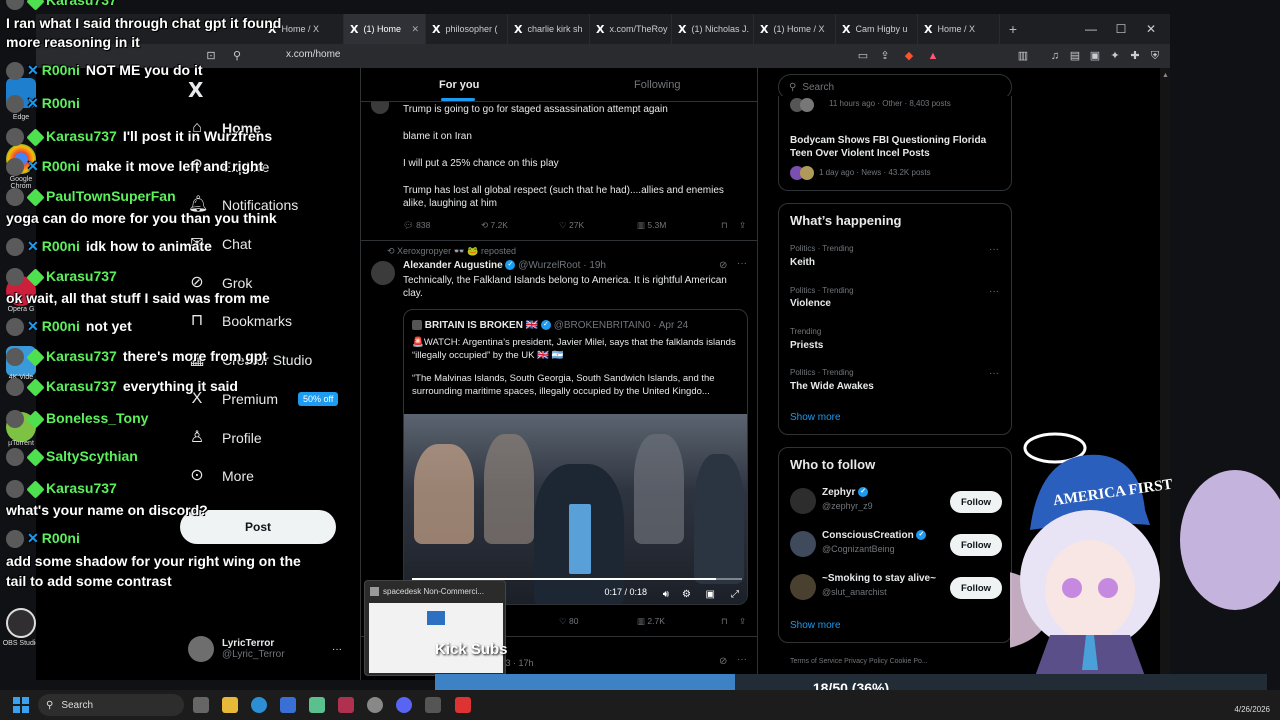 Image resolution: width=1280 pixels, height=720 pixels. Describe the element at coordinates (713, 29) in the screenshot. I see `browser-tab: X (1) Nicholas J.` at that location.